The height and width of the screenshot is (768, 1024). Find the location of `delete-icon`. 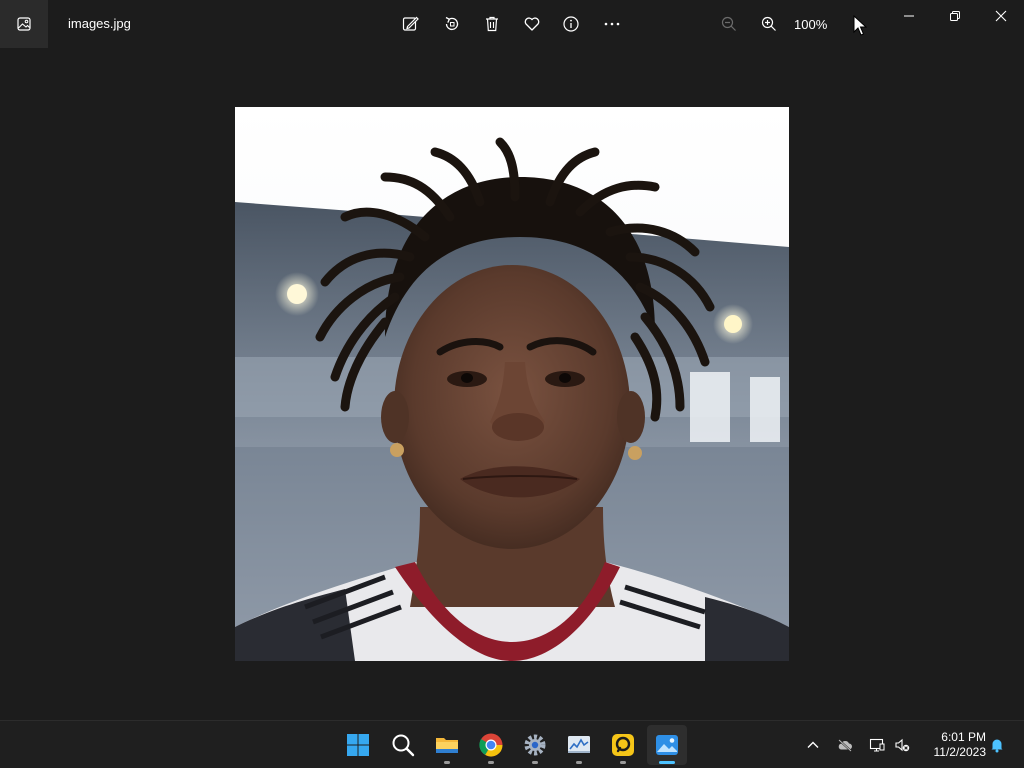

delete-icon is located at coordinates (492, 24).